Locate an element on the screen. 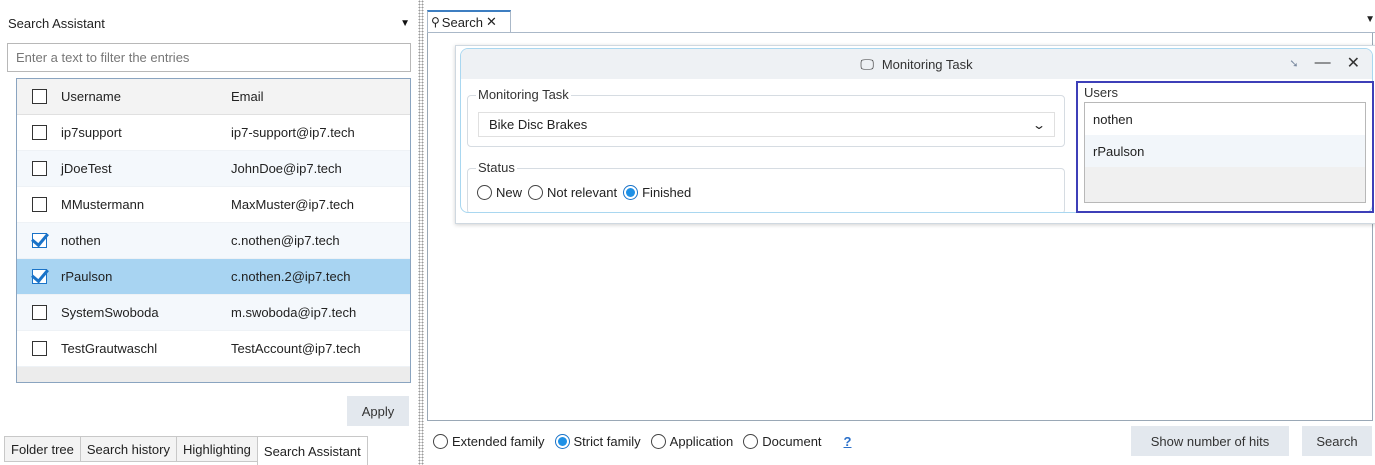 The width and height of the screenshot is (1375, 465). status-finished-radio: Finished is located at coordinates (657, 192).